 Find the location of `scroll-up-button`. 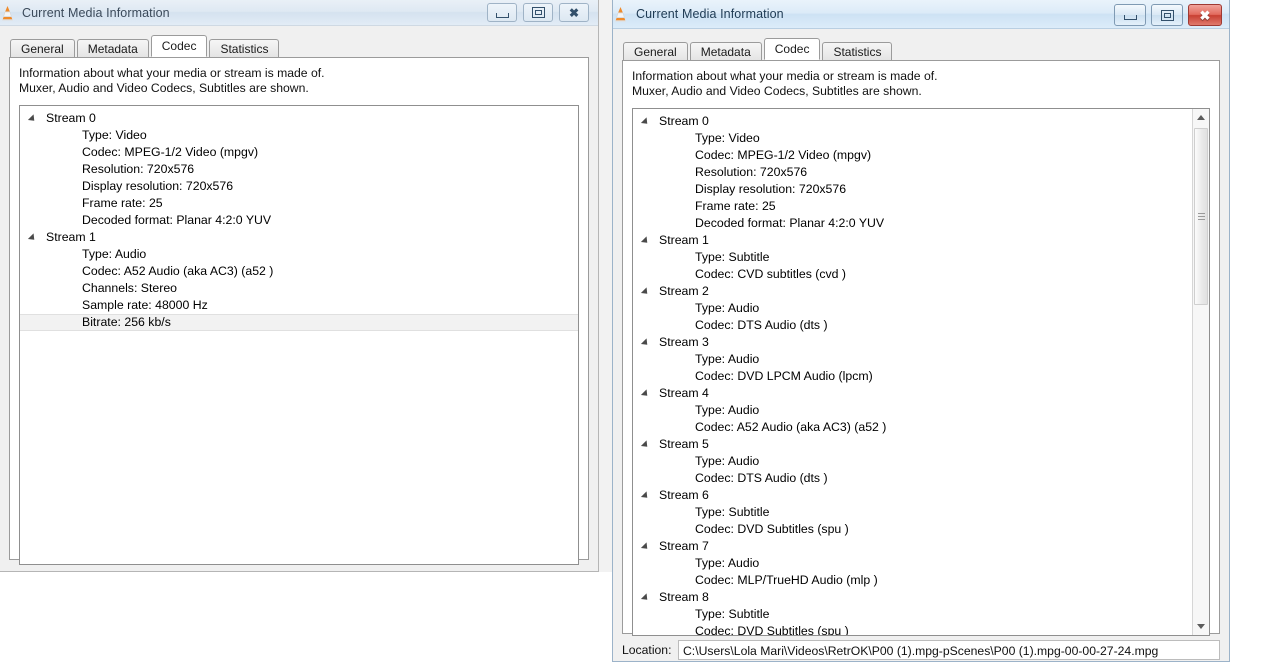

scroll-up-button is located at coordinates (1201, 117).